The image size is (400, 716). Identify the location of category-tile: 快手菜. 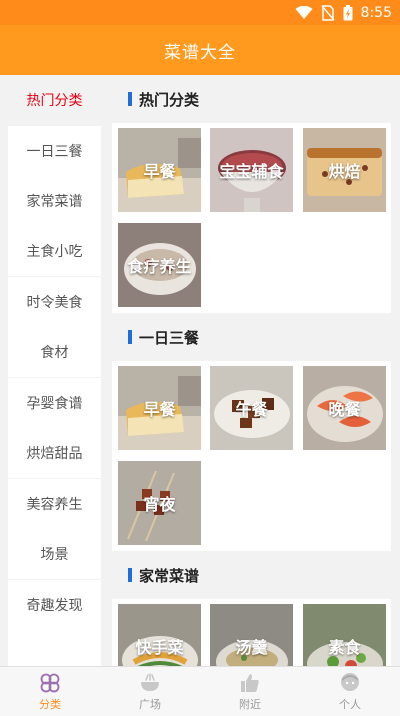
(159, 635).